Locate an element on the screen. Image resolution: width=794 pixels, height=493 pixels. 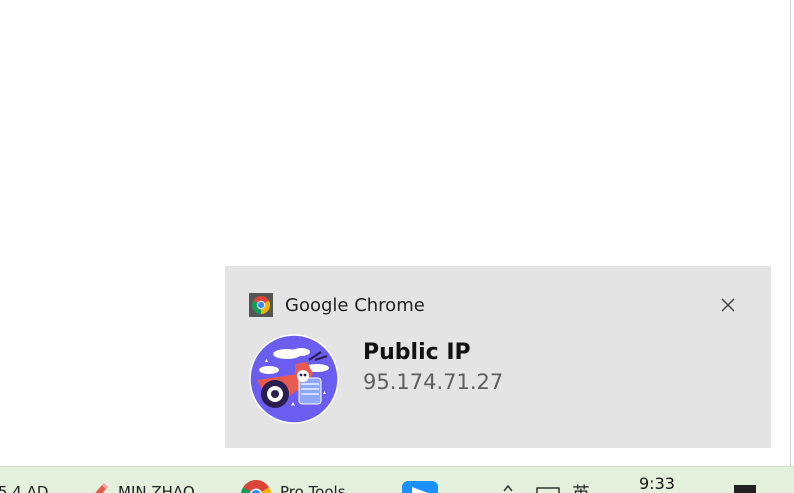
toast-header: Google Chrome is located at coordinates (337, 305).